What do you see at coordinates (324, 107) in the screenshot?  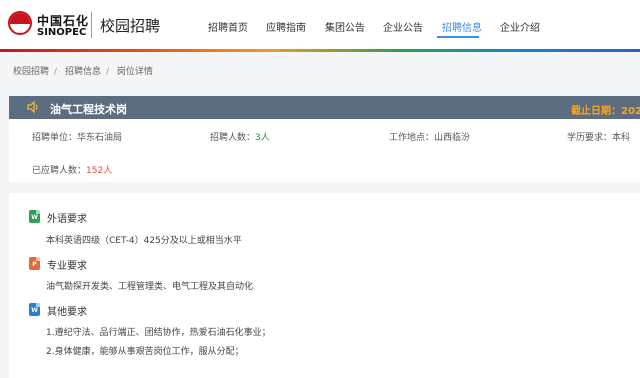 I see `job-title-bar: 油气工程技术岗 截止日期：2020年` at bounding box center [324, 107].